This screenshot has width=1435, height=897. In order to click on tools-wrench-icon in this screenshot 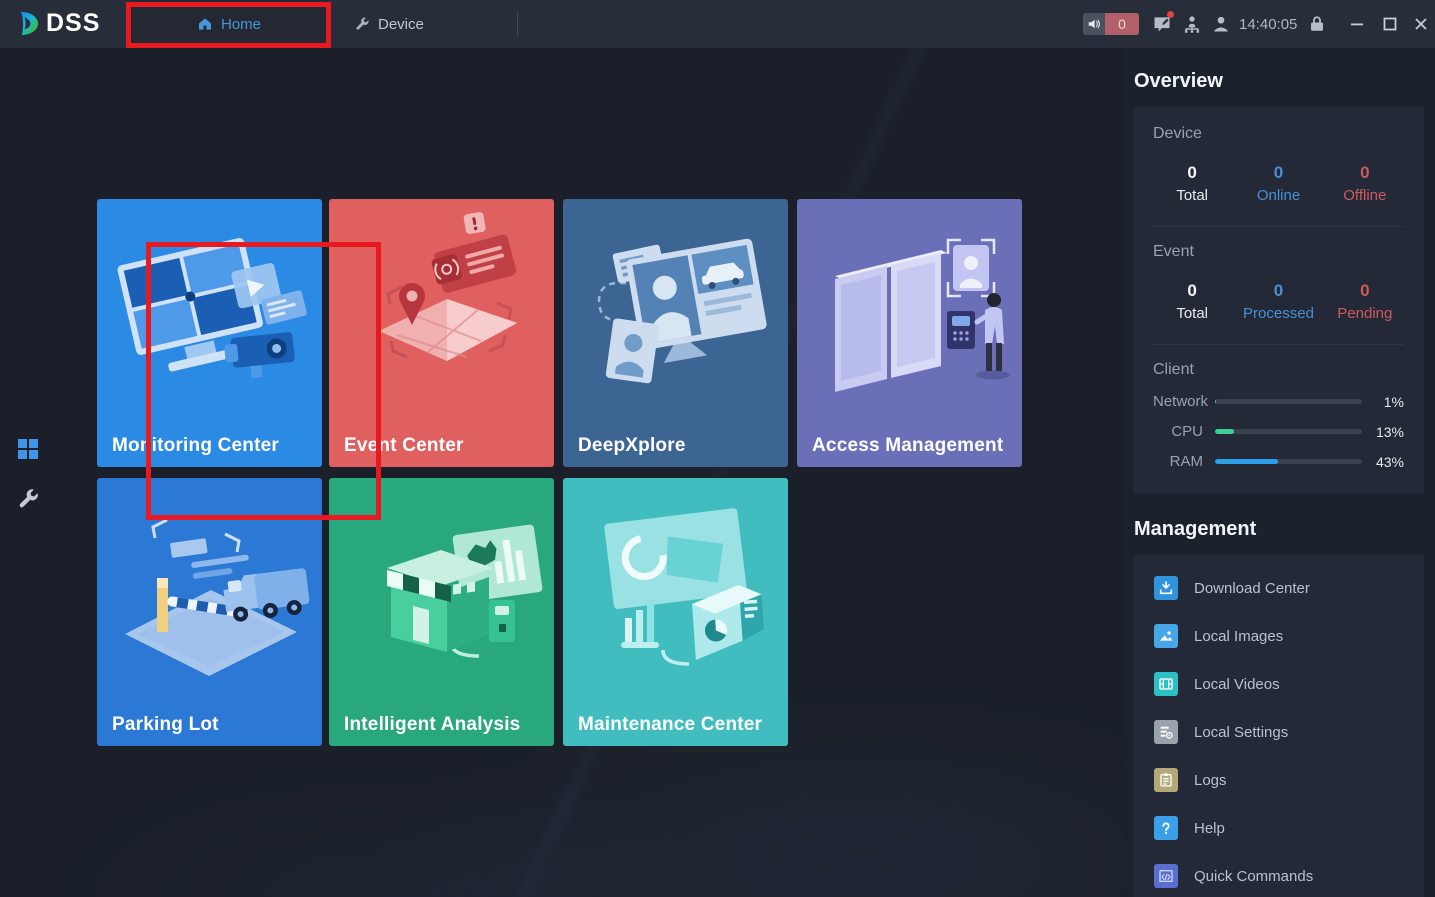, I will do `click(28, 499)`.